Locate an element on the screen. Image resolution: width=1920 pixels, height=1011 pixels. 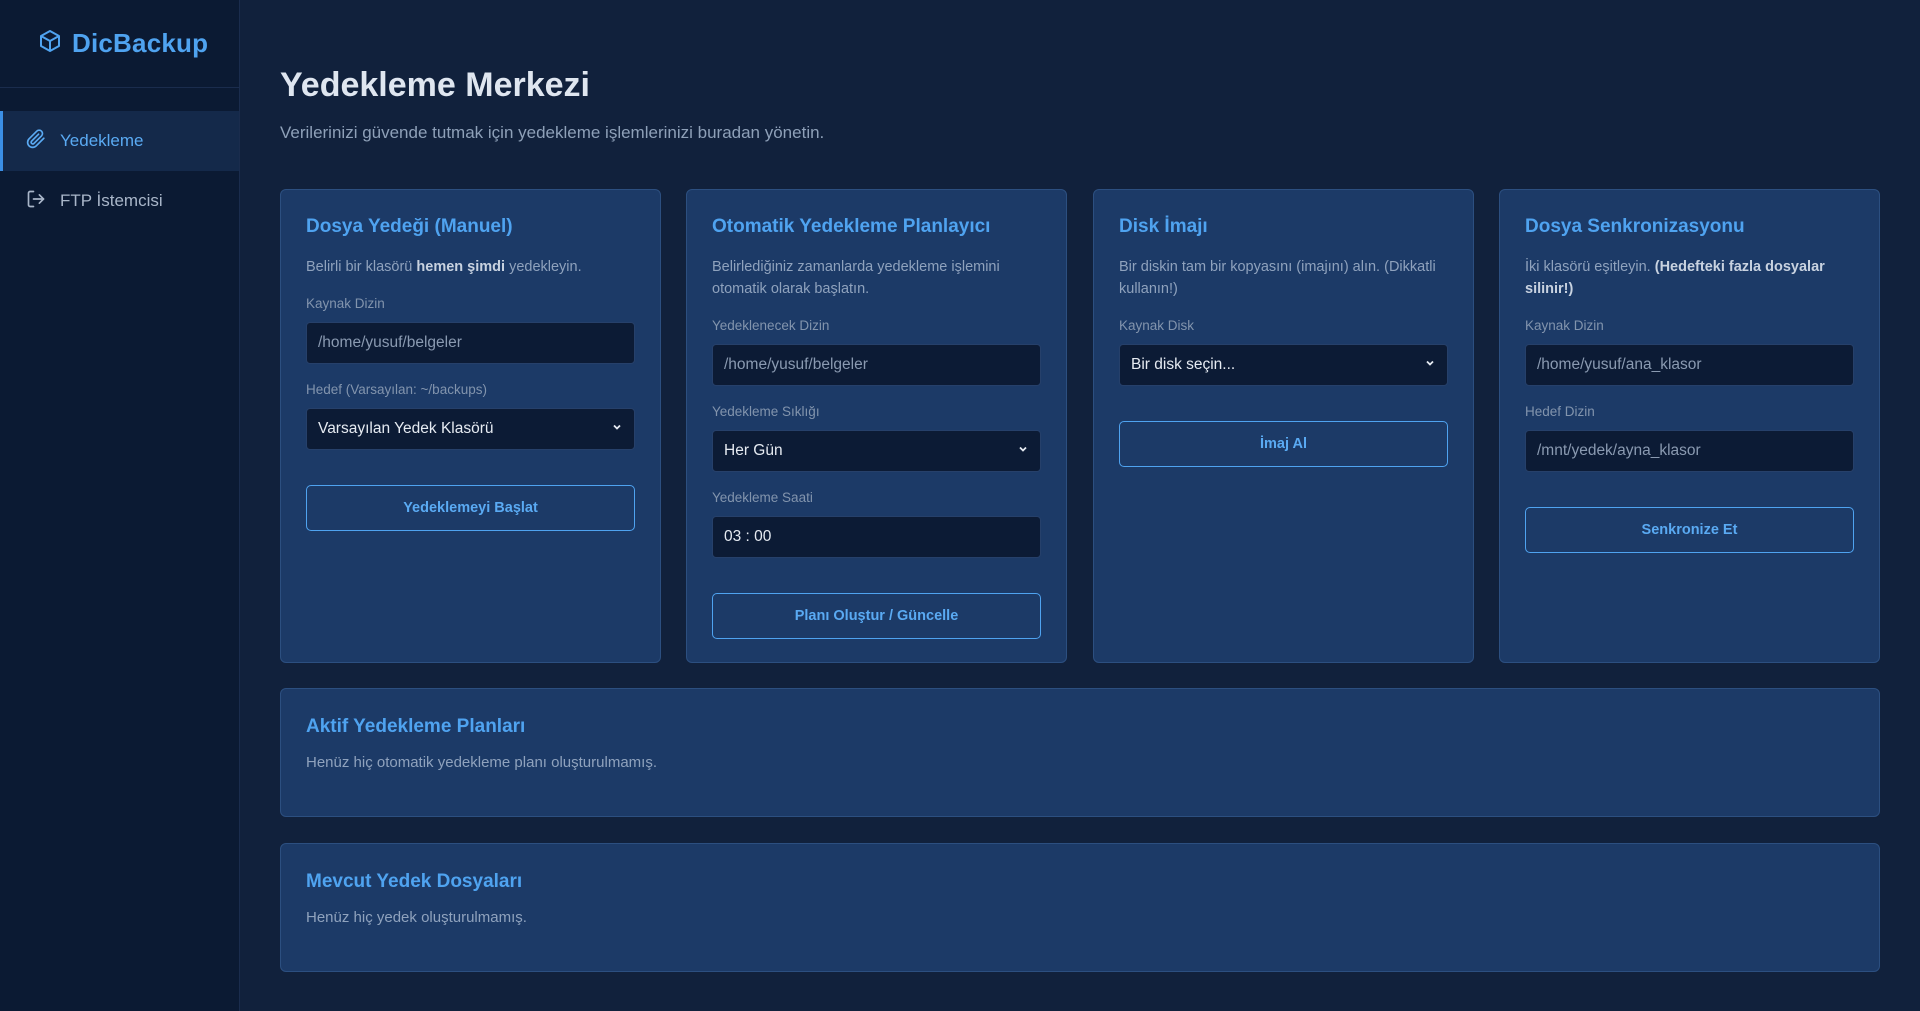
source-dir-input: /home/yusuf/belgeler is located at coordinates (470, 343).